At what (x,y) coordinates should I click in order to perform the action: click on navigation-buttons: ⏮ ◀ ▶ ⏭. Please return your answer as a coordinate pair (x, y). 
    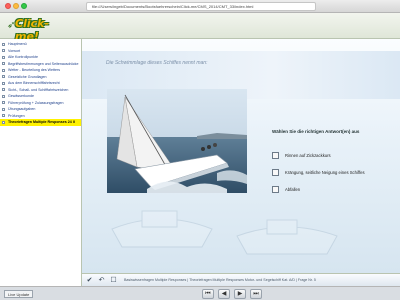
    Looking at the image, I should click on (234, 294).